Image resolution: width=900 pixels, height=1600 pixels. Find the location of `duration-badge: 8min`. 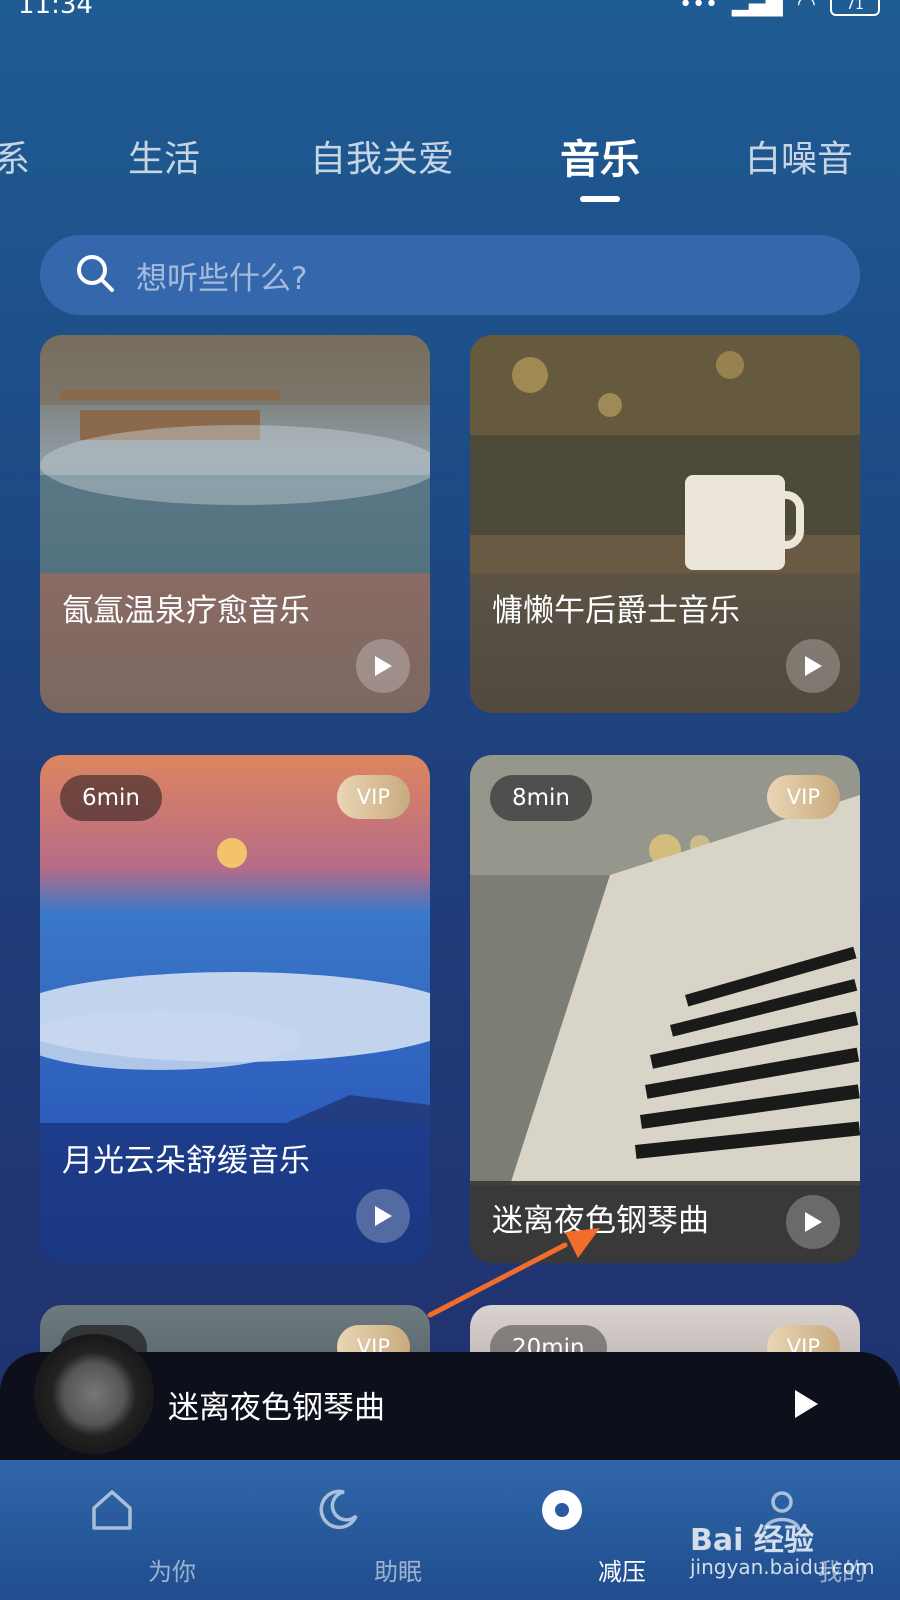

duration-badge: 8min is located at coordinates (541, 798).